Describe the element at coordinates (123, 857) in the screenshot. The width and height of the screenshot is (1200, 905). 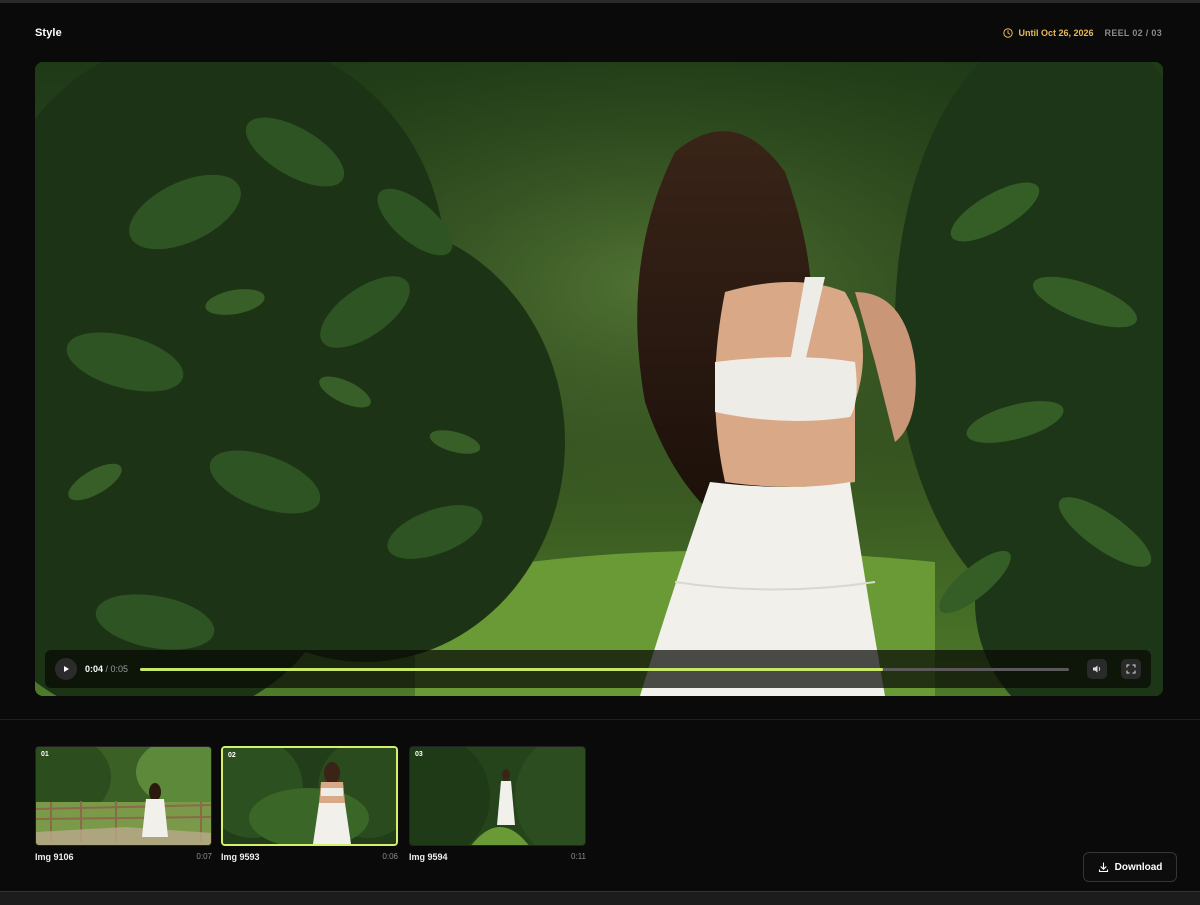
I see `reel-item-meta: Img 9106 0:07` at that location.